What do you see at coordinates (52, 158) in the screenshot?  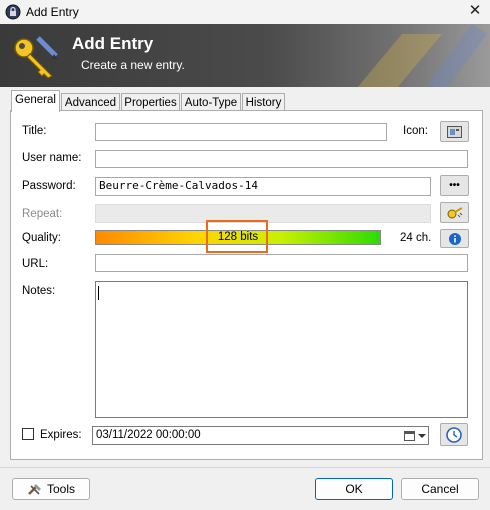 I see `username-label: User name:` at bounding box center [52, 158].